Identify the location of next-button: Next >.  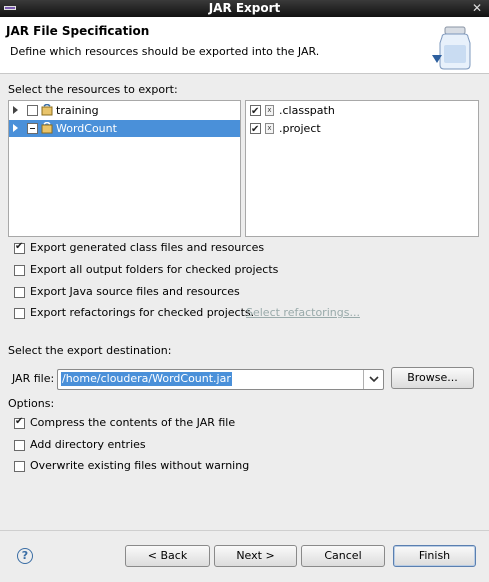
(255, 556).